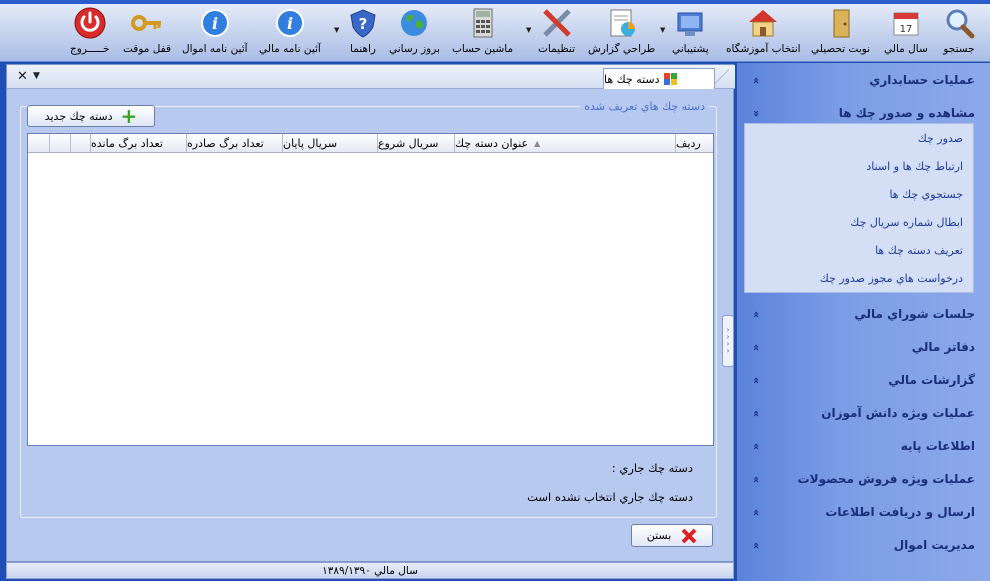 The image size is (990, 581). Describe the element at coordinates (940, 138) in the screenshot. I see `nav-item-issue-check: صدور چك` at that location.